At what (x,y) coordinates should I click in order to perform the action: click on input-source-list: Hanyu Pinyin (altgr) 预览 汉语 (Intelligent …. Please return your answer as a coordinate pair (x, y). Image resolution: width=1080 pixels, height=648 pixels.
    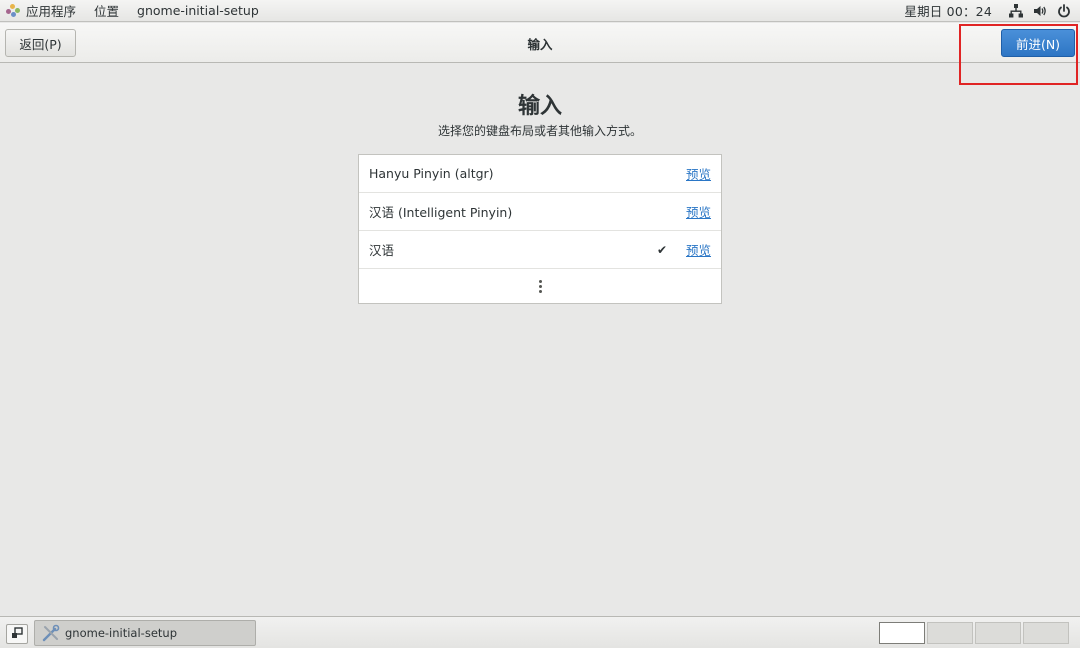
    Looking at the image, I should click on (540, 229).